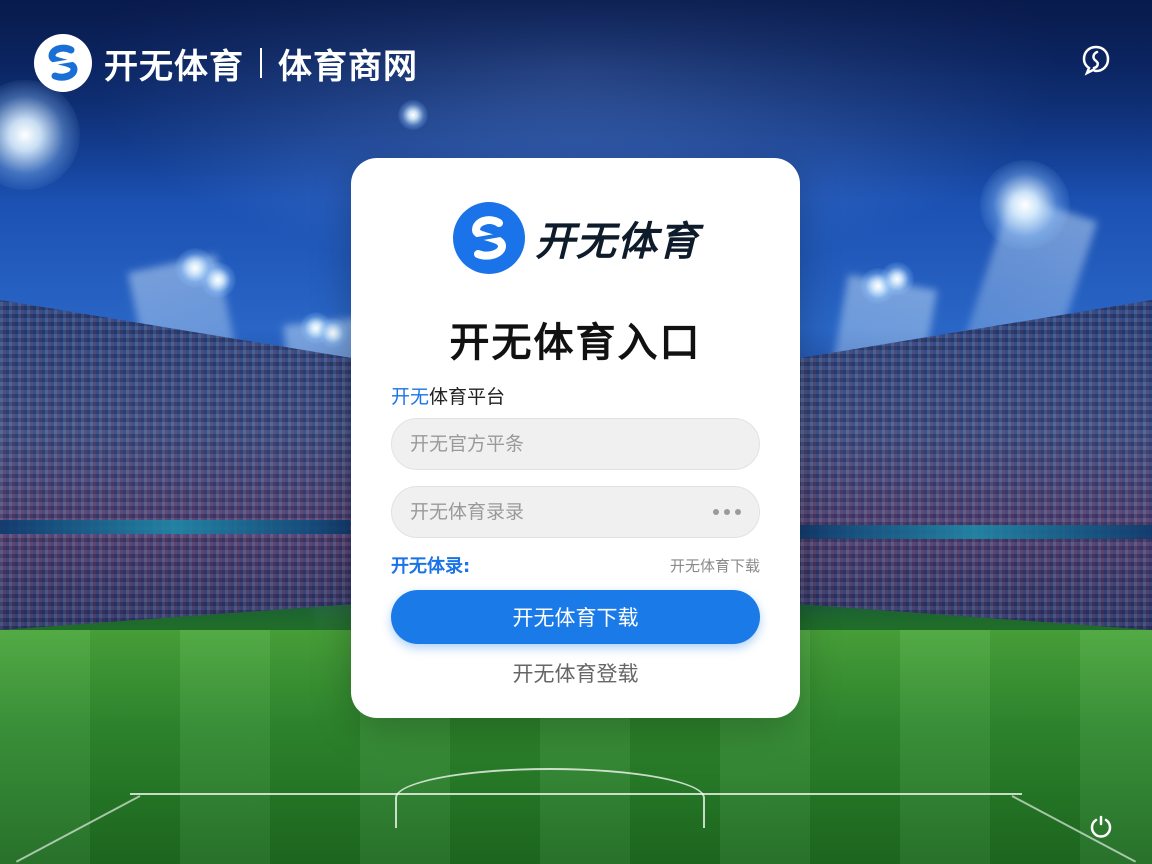 This screenshot has width=1152, height=864. What do you see at coordinates (575, 617) in the screenshot?
I see `download-button: 开无体育下载` at bounding box center [575, 617].